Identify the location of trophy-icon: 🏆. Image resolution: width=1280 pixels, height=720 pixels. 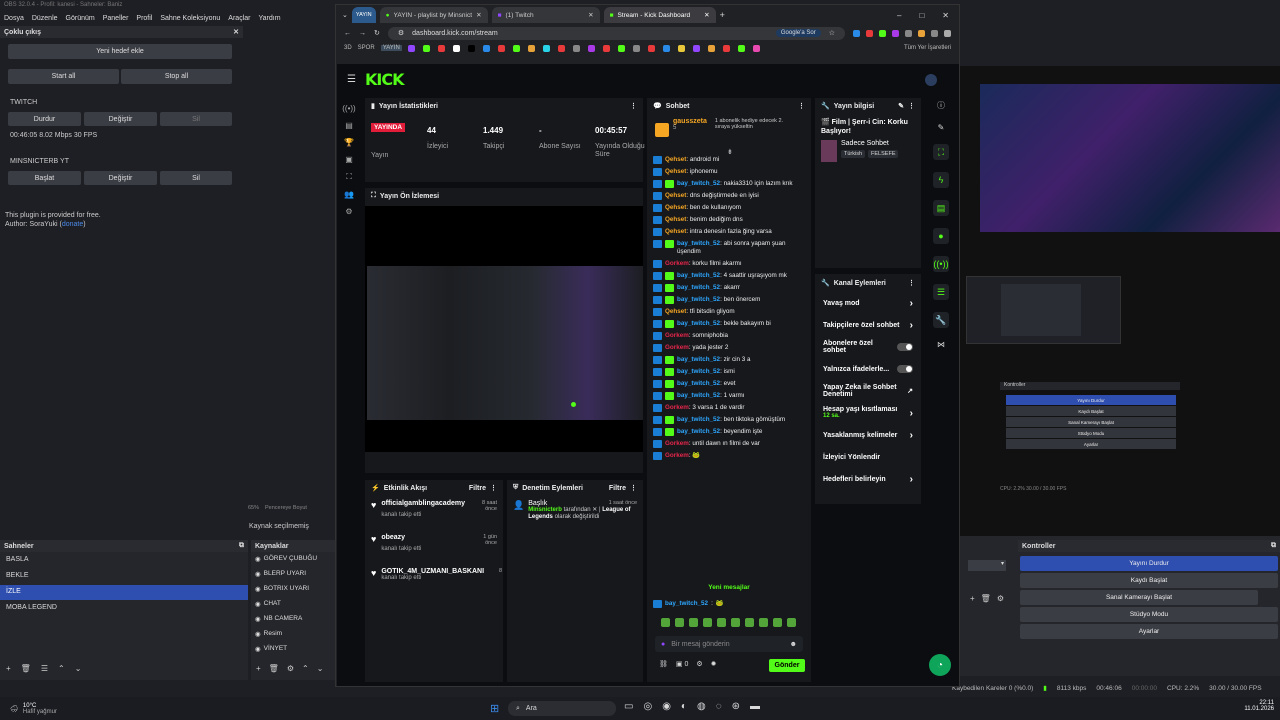
(349, 142).